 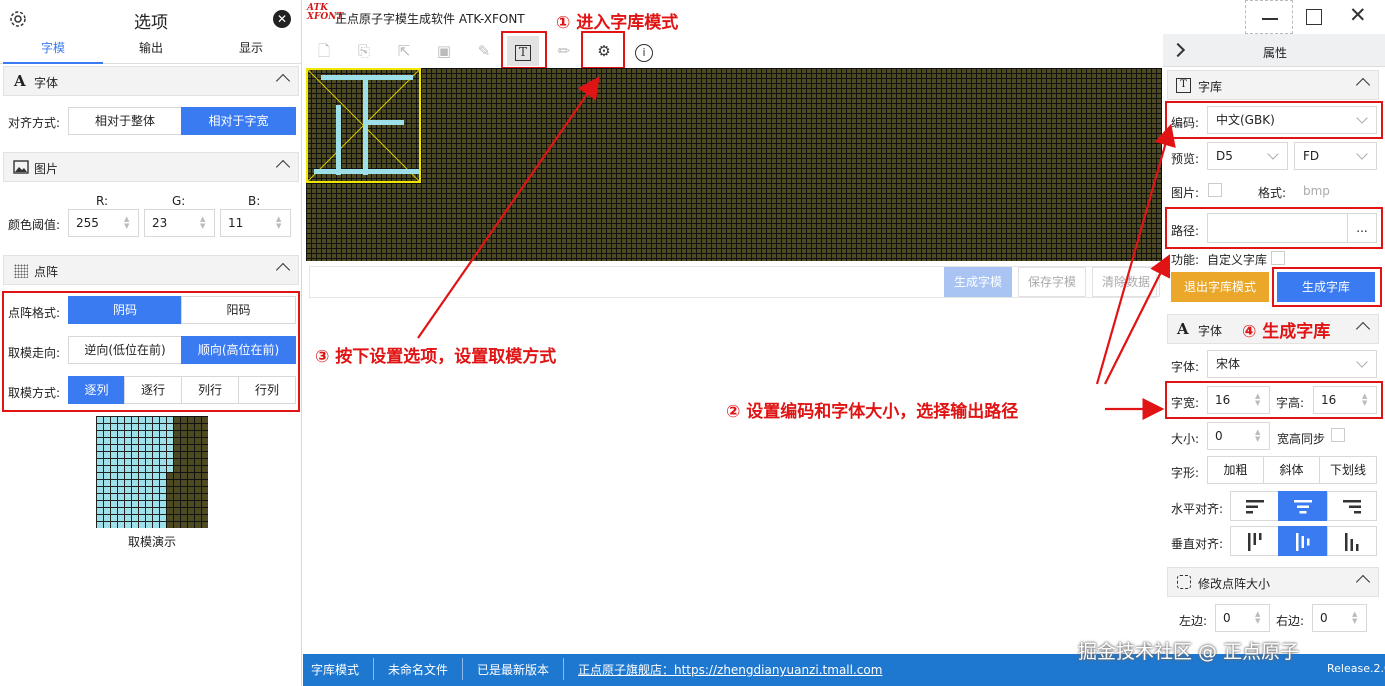 What do you see at coordinates (238, 121) in the screenshot?
I see `align-width-button: 相对于字宽` at bounding box center [238, 121].